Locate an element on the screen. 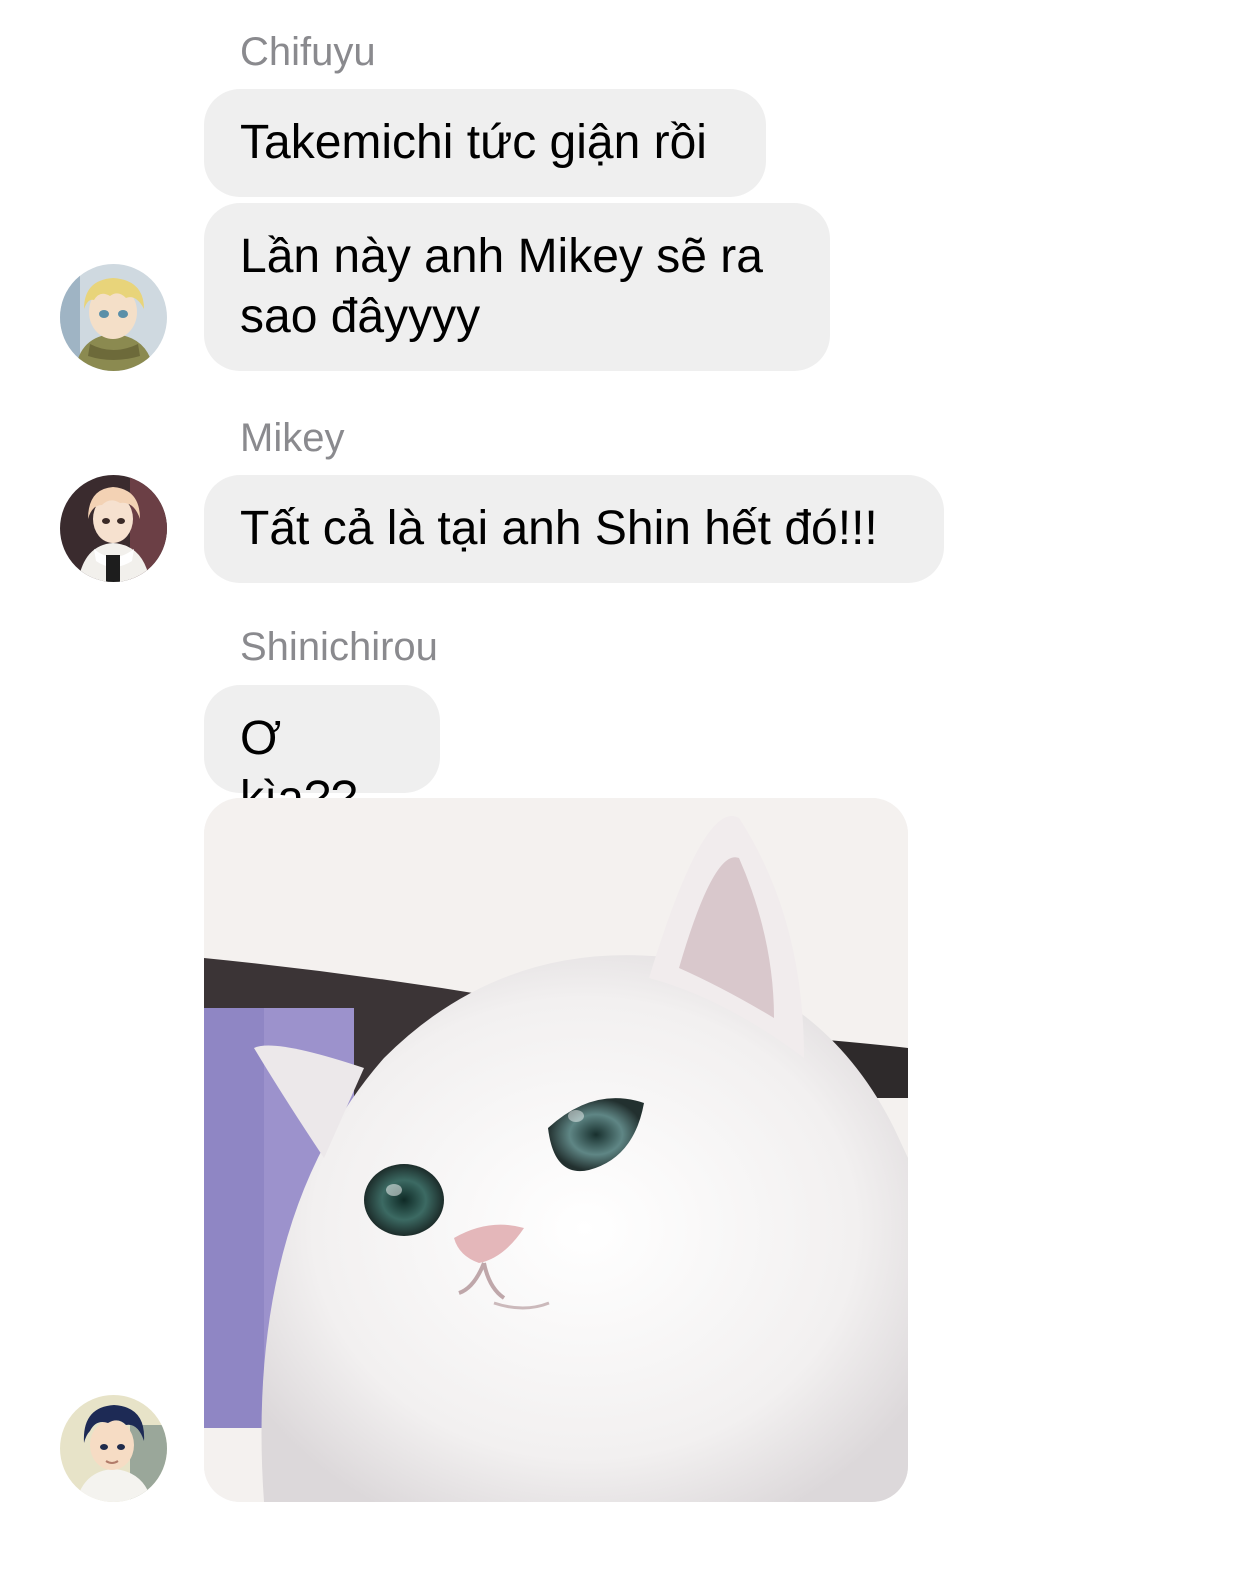  message-bubble: Takemichi tức giận rồi is located at coordinates (485, 143).